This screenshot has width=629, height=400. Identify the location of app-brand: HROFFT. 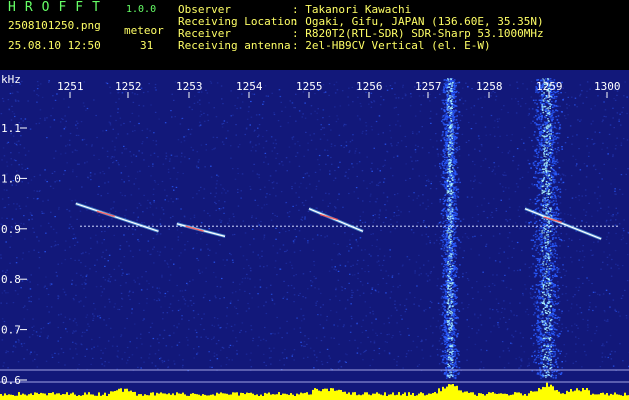
(58, 7).